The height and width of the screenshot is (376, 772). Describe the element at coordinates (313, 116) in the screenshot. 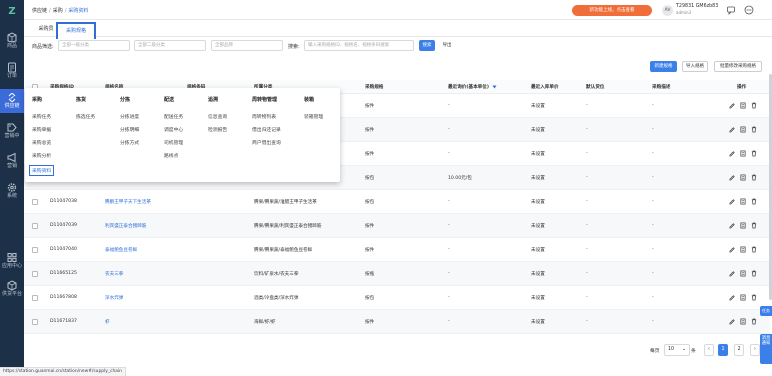

I see `menu-item: 装箱管理` at that location.